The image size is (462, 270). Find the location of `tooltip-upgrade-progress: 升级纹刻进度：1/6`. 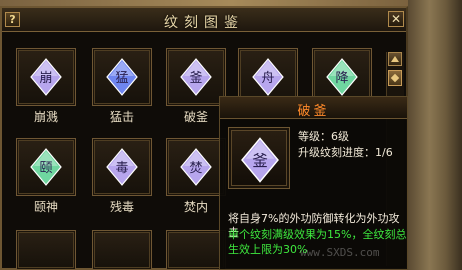

tooltip-upgrade-progress: 升级纹刻进度：1/6 is located at coordinates (345, 152).